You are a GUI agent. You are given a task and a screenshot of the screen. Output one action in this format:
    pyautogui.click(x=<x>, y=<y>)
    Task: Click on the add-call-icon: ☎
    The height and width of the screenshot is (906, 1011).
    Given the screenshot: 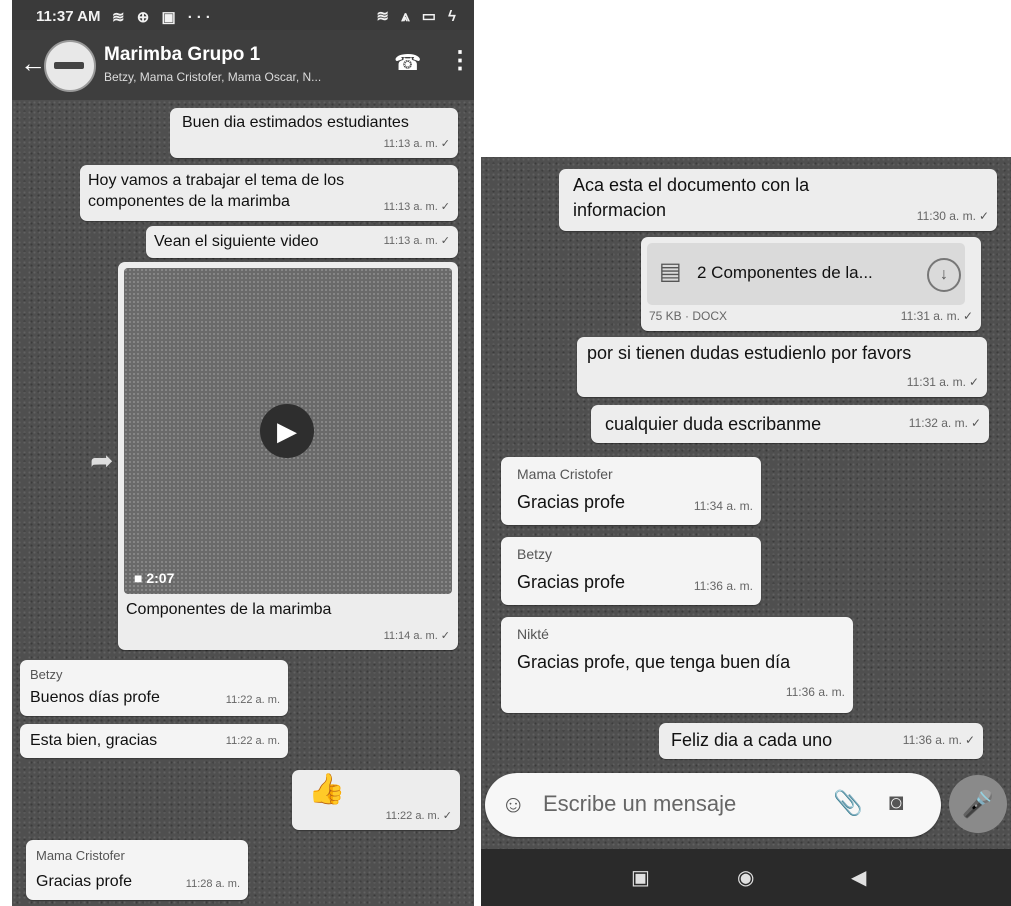 What is the action you would take?
    pyautogui.click(x=407, y=63)
    